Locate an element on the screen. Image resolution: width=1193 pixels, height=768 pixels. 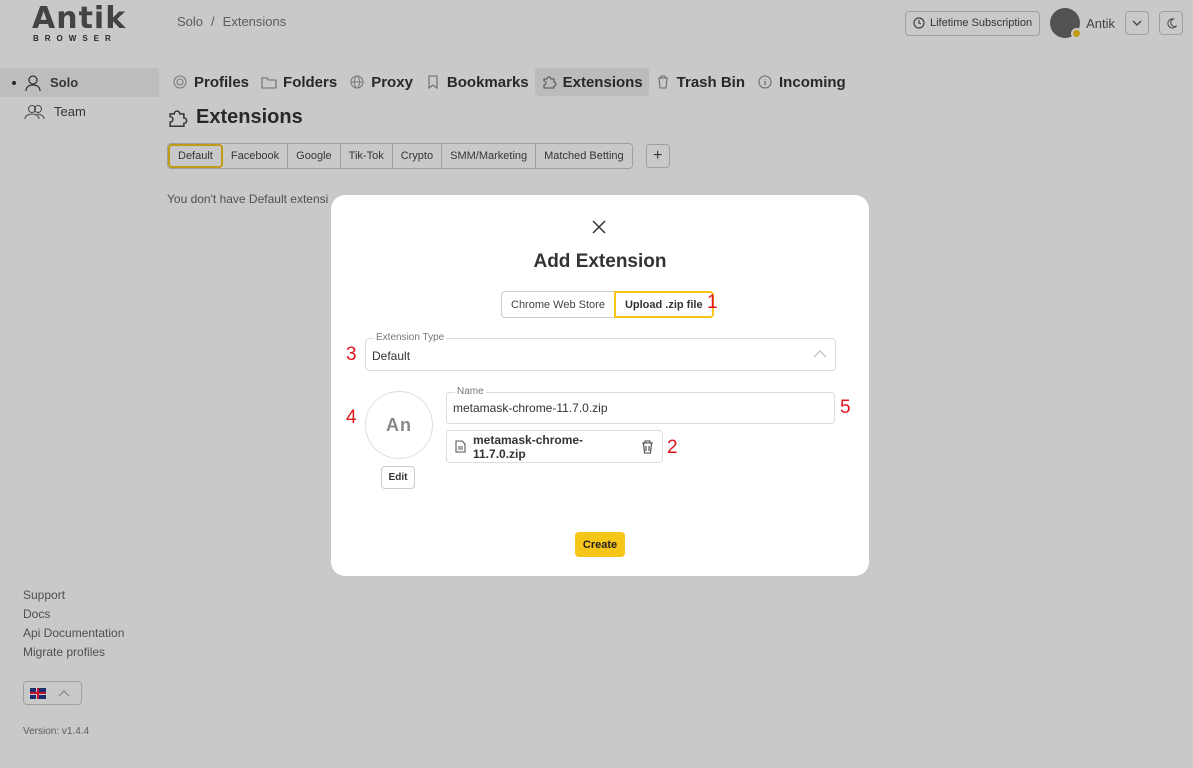
close-icon is located at coordinates (599, 227).